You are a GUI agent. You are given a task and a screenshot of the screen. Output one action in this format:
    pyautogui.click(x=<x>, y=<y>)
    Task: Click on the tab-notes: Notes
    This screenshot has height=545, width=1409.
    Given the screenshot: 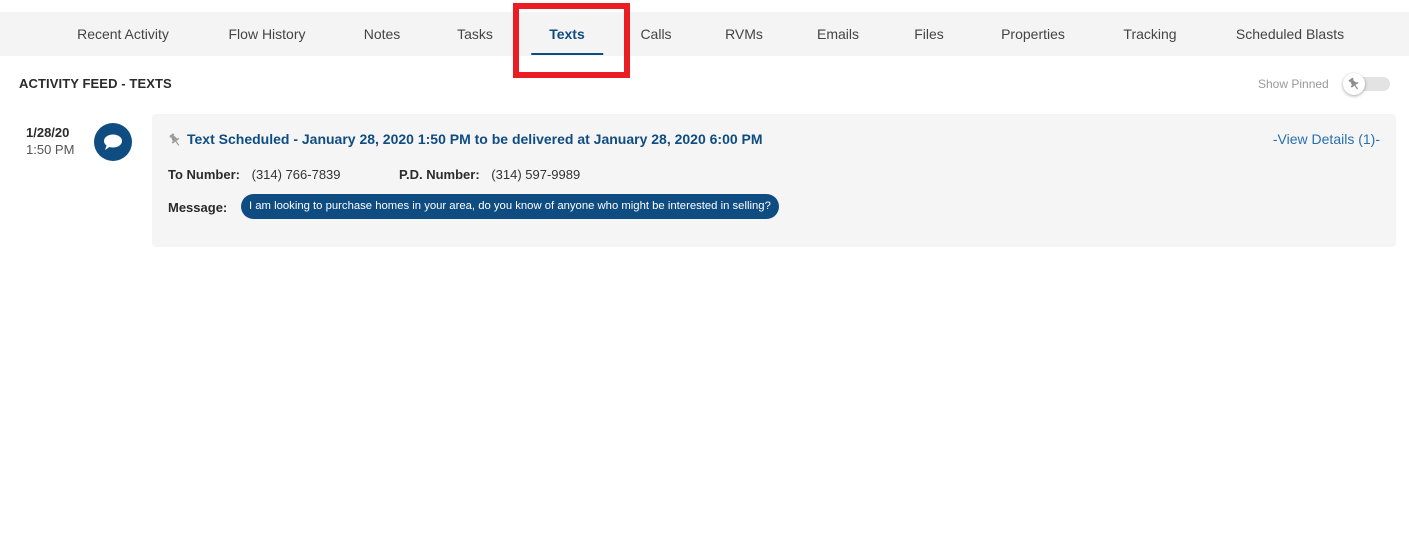 What is the action you would take?
    pyautogui.click(x=382, y=34)
    